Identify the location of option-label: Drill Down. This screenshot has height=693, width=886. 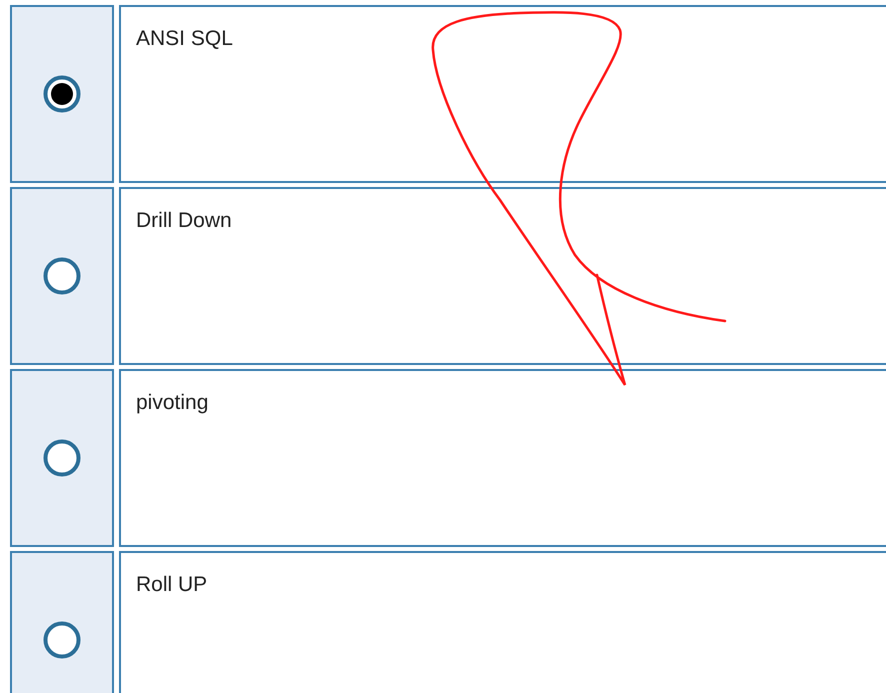
(184, 220).